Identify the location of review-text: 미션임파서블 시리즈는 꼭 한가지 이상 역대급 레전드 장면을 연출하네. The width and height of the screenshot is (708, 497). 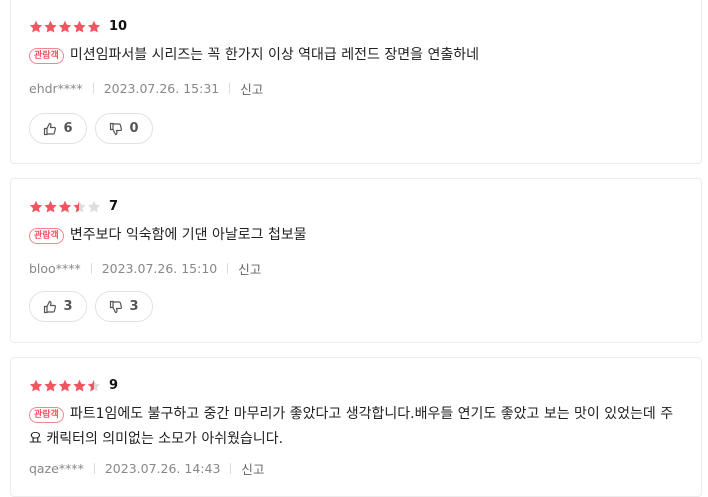
(274, 55).